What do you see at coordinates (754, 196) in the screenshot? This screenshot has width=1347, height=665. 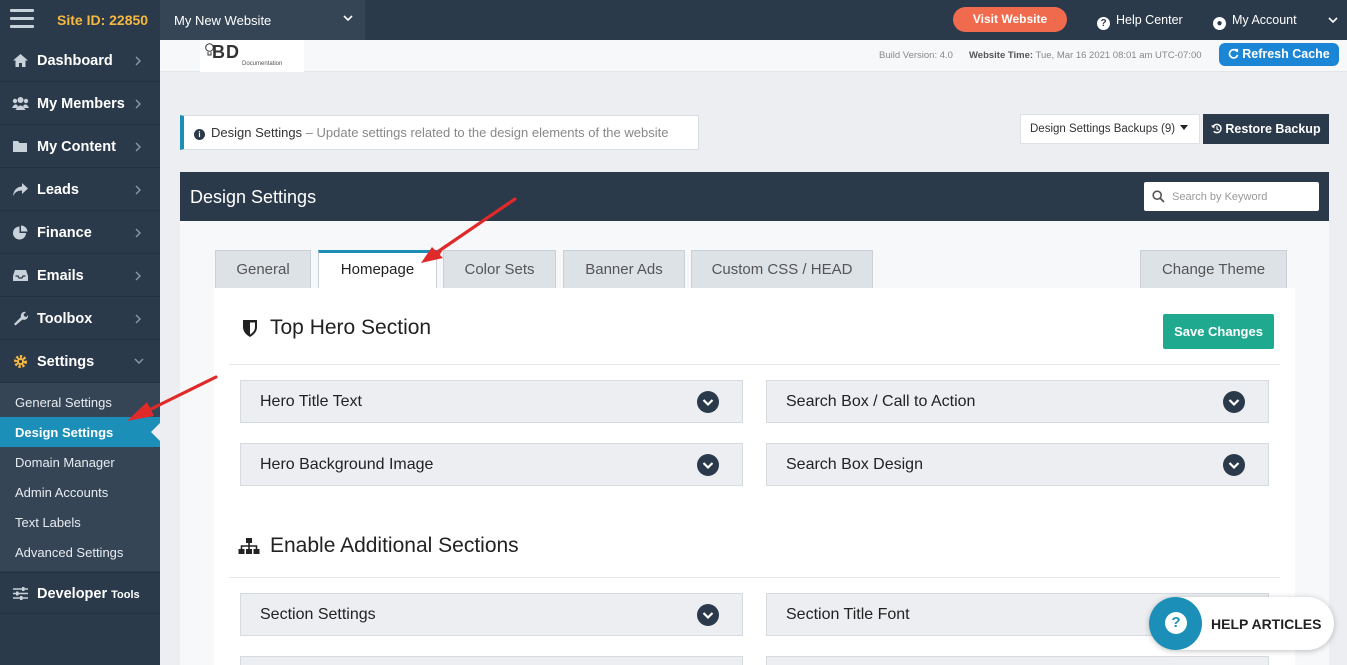 I see `design-settings-panel-header: Design Settings` at bounding box center [754, 196].